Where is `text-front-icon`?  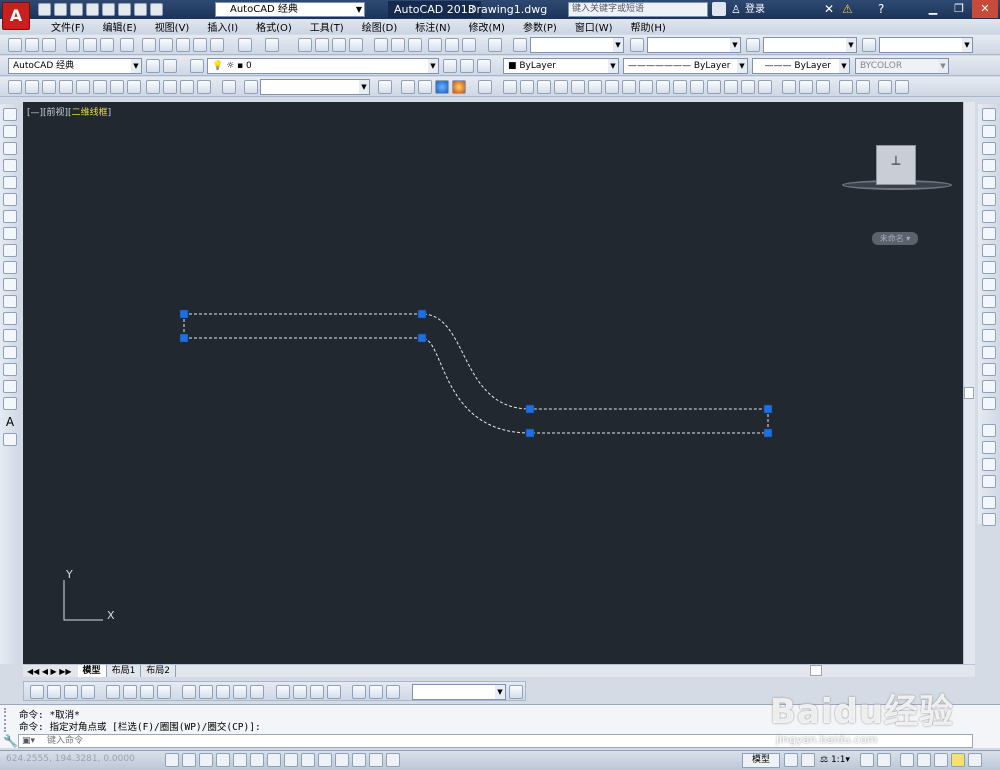
text-front-icon is located at coordinates (989, 502).